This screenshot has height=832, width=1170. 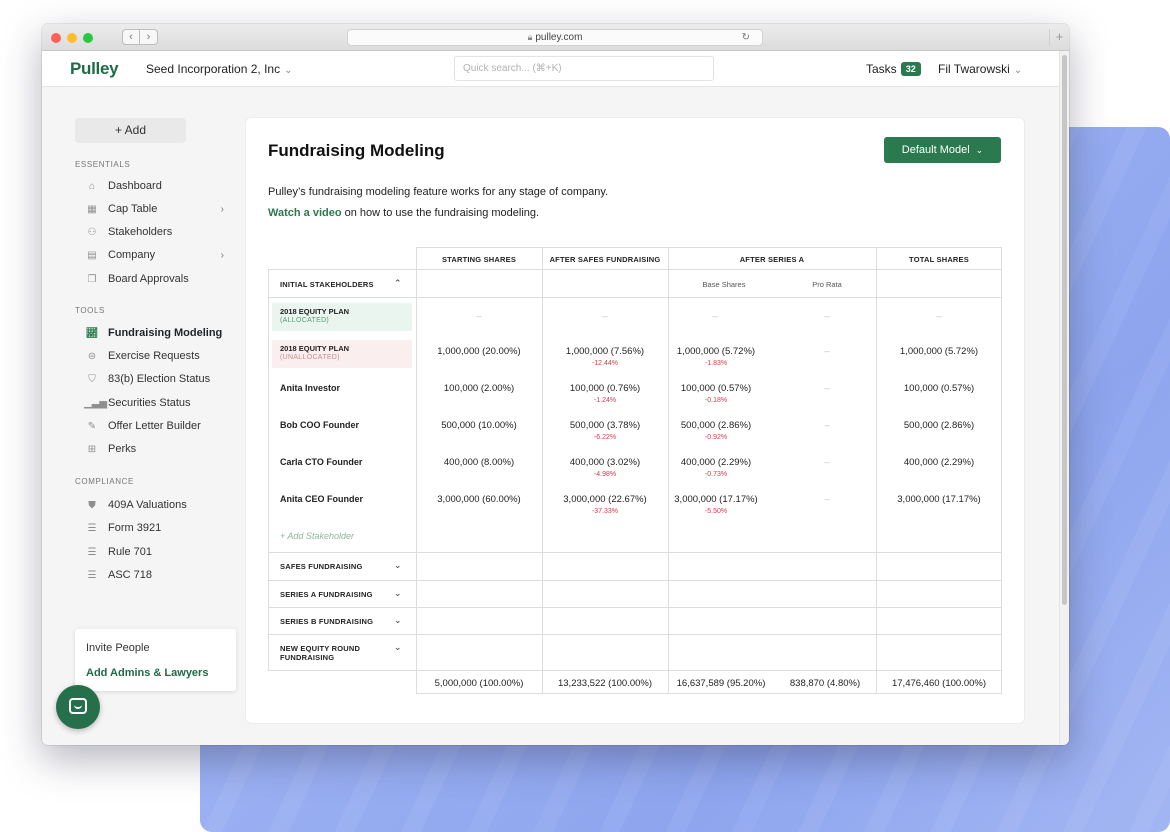 I want to click on bars-icon: ▁▃▅, so click(x=96, y=403).